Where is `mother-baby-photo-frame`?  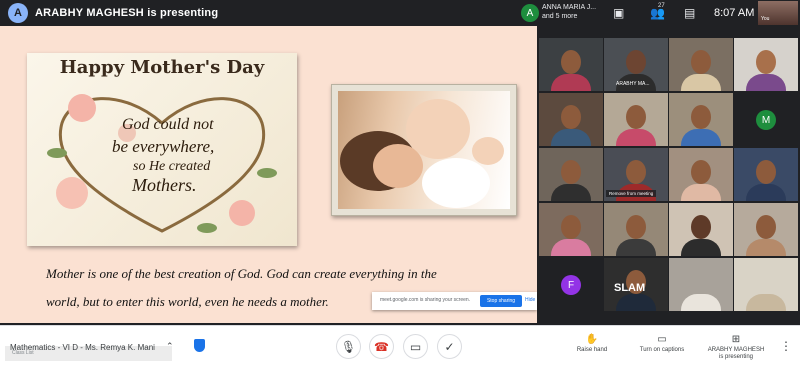
mother-baby-photo-frame is located at coordinates (424, 150).